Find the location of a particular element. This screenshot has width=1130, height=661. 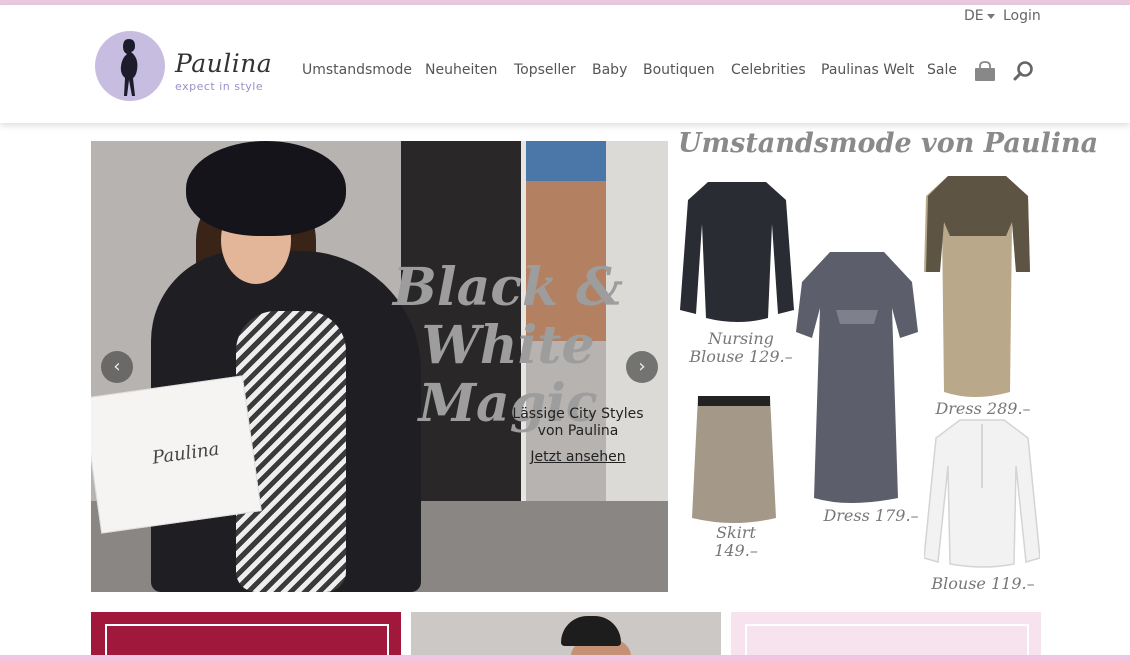

white-blouse-caption: Blouse 119.– is located at coordinates (983, 584).